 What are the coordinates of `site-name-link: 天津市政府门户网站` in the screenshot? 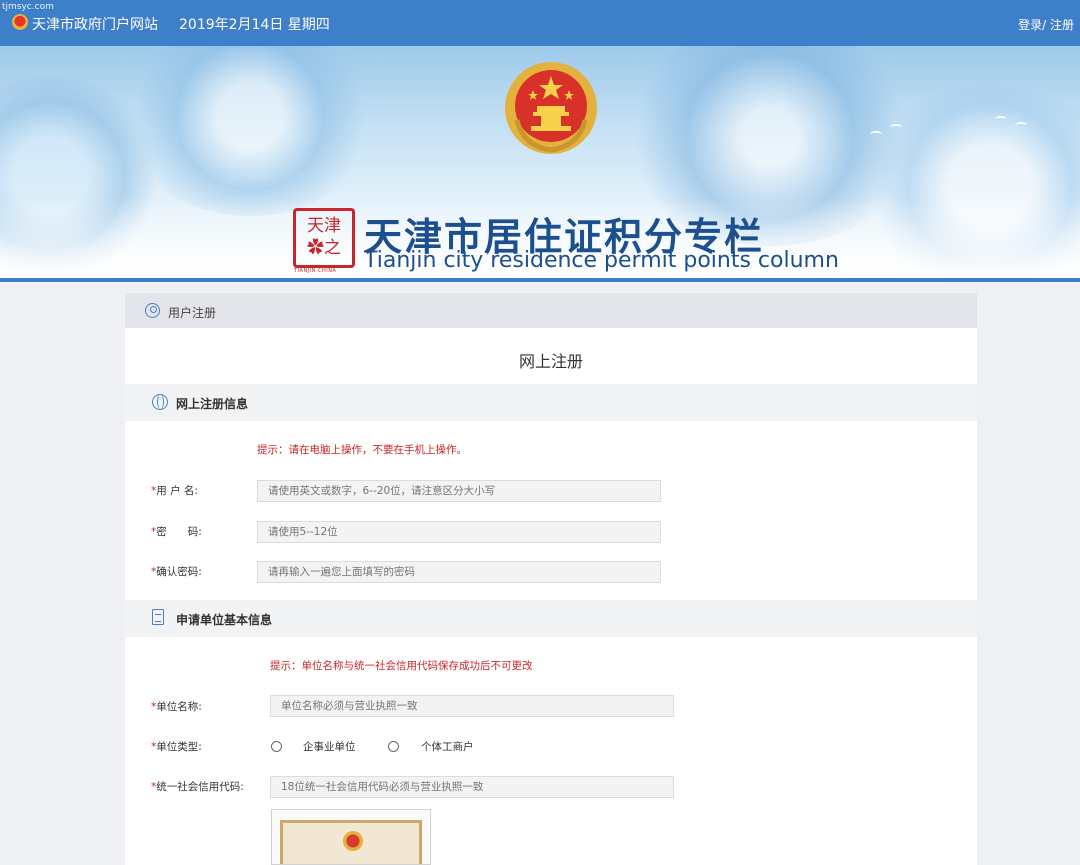 It's located at (95, 24).